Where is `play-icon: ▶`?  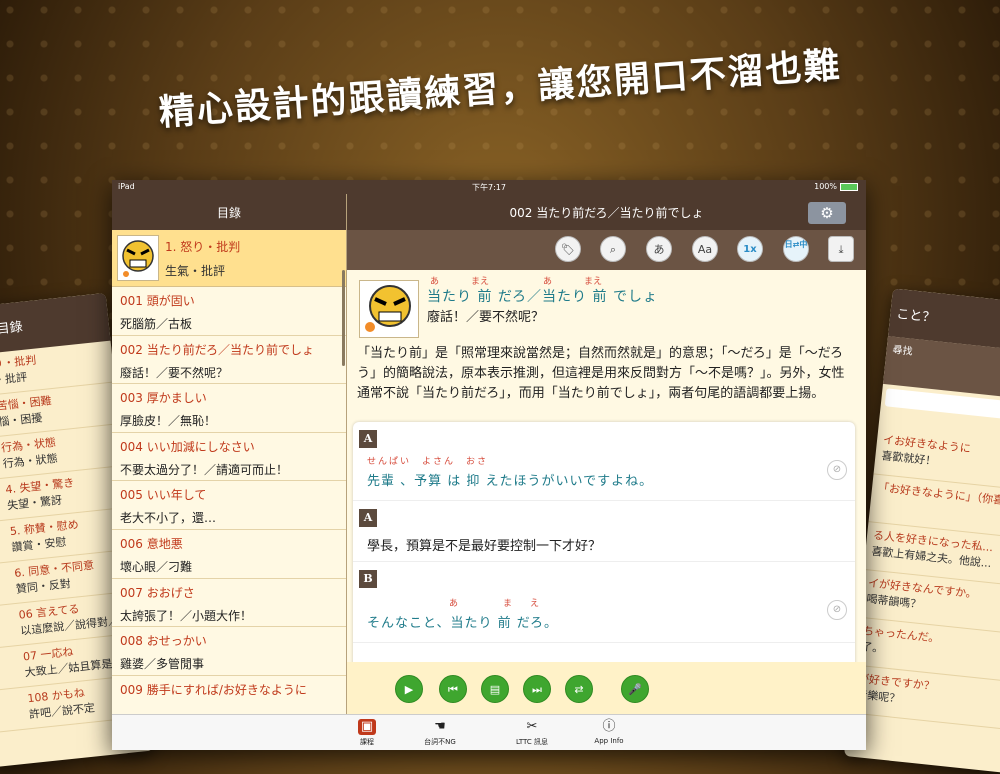
play-icon: ▶ is located at coordinates (409, 689).